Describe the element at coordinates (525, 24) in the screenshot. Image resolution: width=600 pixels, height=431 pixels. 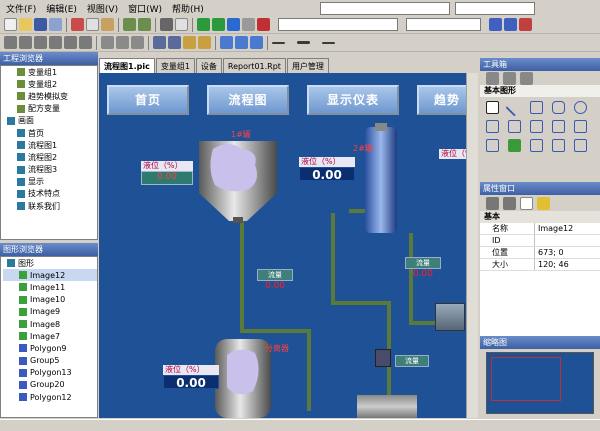
I see `color-icon` at that location.